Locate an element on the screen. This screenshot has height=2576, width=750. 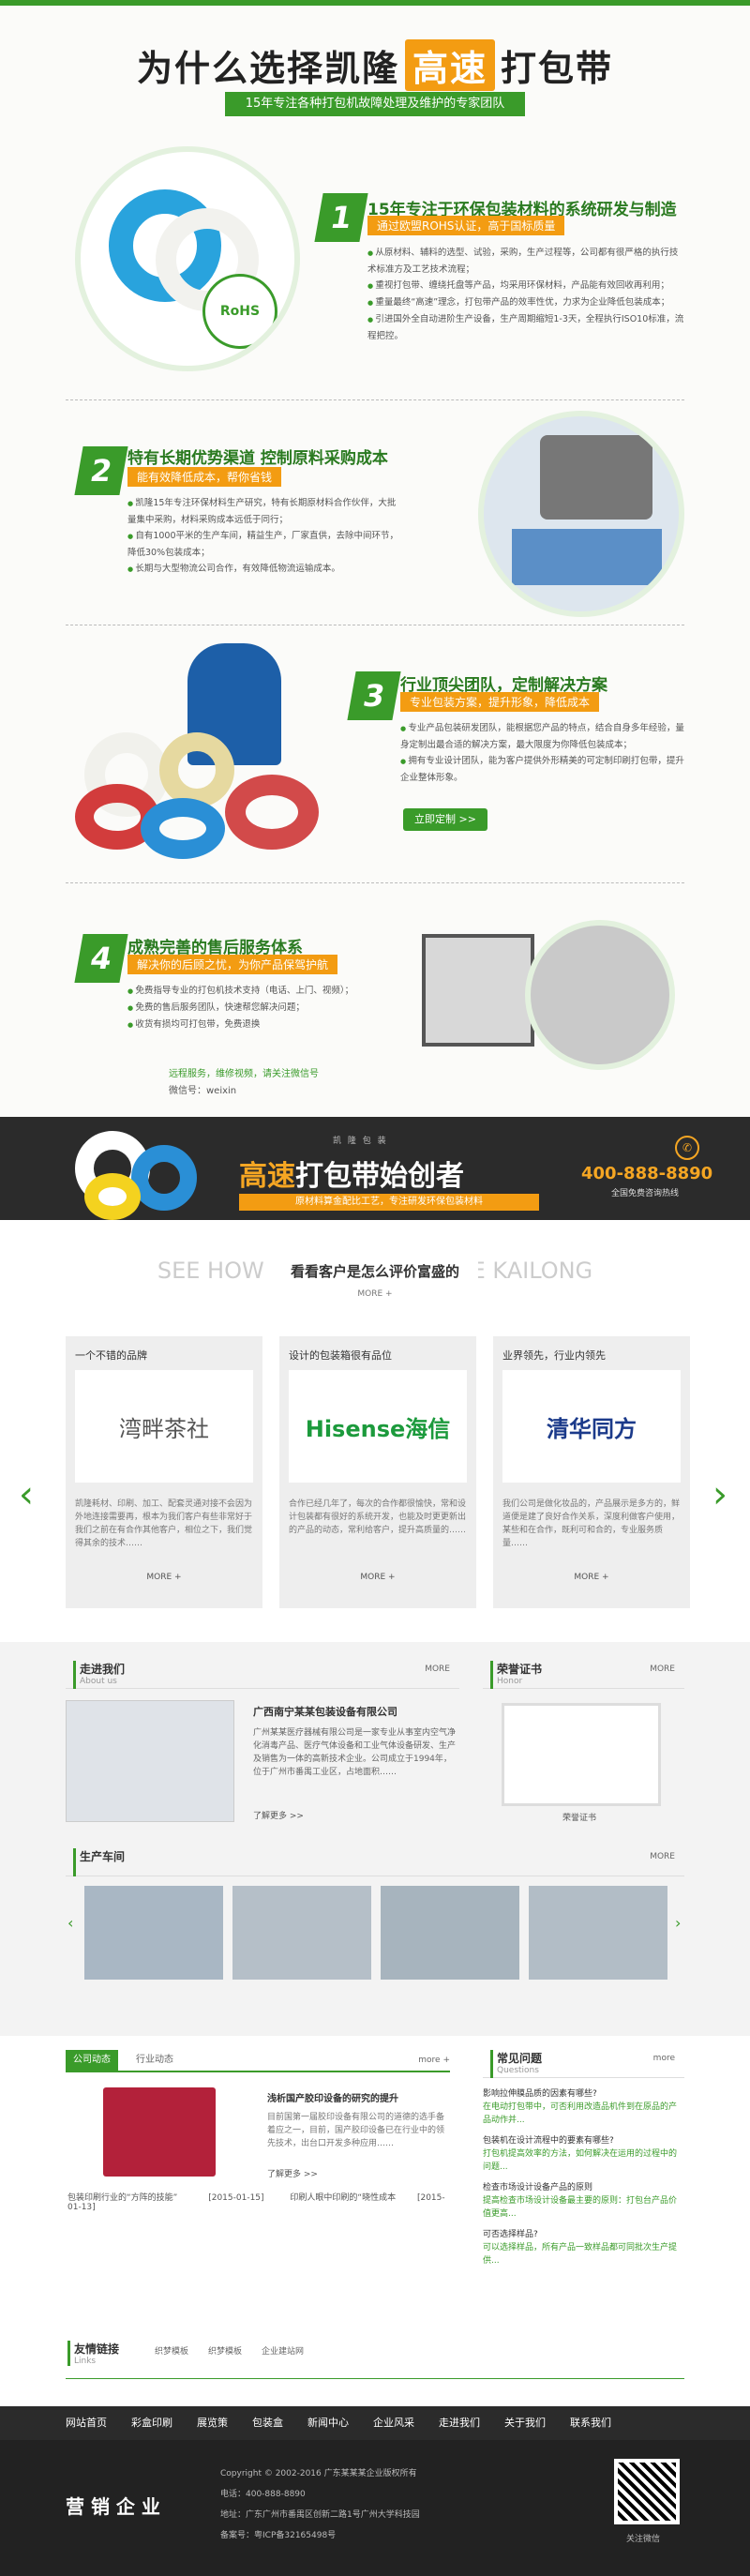
list-item: 重视打包带、缠绕托盘等产品，均采用环保材料，产品能有效回收再利用； is located at coordinates (527, 286).